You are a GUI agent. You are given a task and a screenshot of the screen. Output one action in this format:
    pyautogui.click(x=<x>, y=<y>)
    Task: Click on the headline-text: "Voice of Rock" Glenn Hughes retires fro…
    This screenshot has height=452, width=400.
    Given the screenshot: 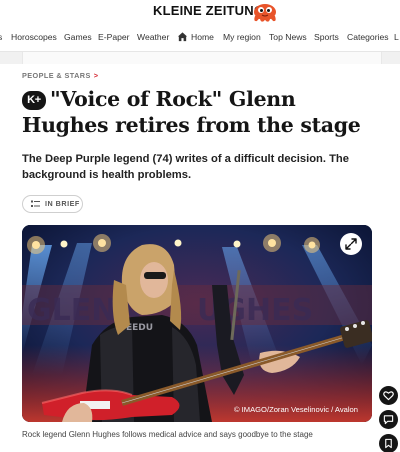 What is the action you would take?
    pyautogui.click(x=191, y=112)
    